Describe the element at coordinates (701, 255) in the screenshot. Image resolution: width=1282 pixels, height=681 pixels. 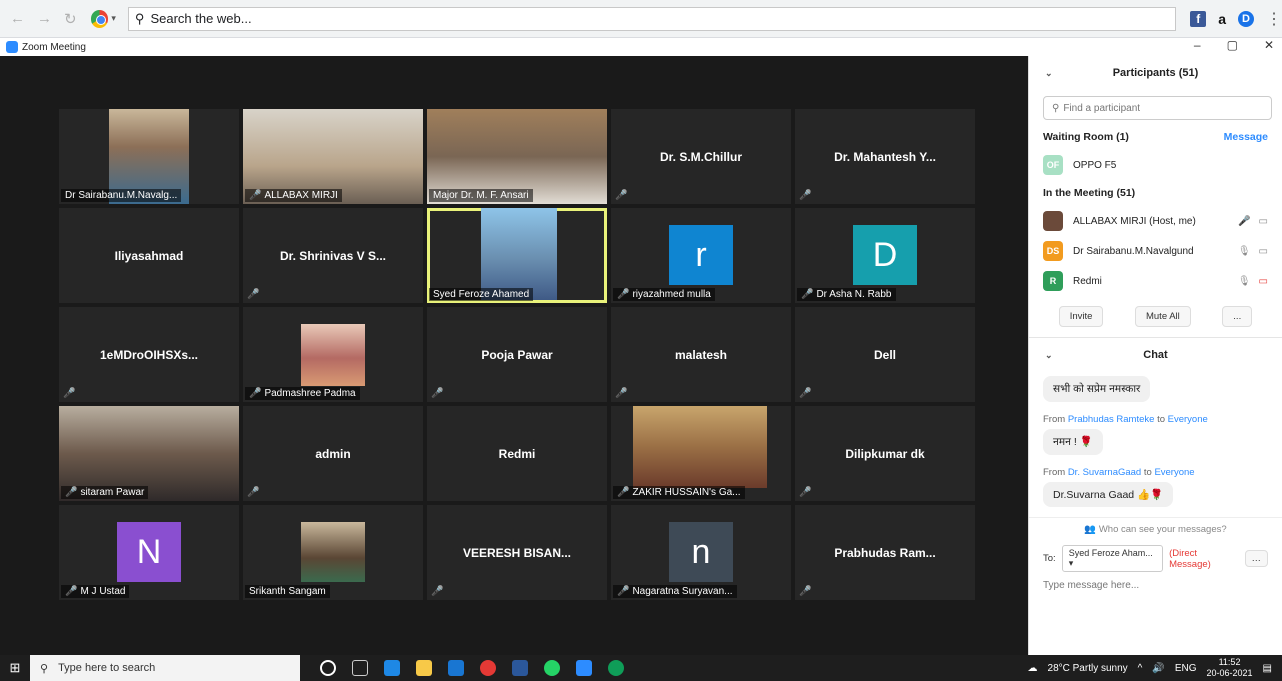
I see `video-tile: r 🎤 riyazahmed mulla` at that location.